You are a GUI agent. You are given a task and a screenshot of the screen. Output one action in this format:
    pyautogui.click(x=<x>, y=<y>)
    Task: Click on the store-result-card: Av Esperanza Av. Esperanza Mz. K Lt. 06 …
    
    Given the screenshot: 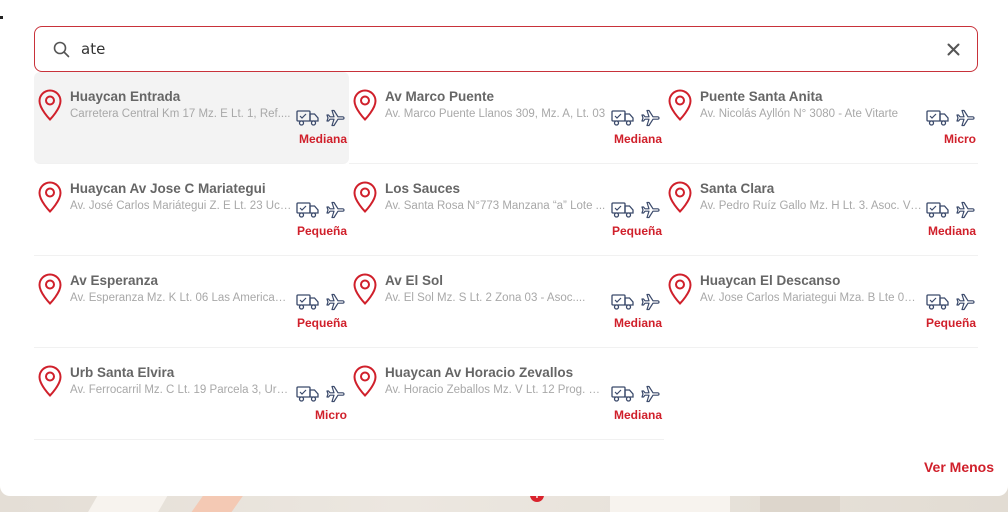 What is the action you would take?
    pyautogui.click(x=191, y=302)
    